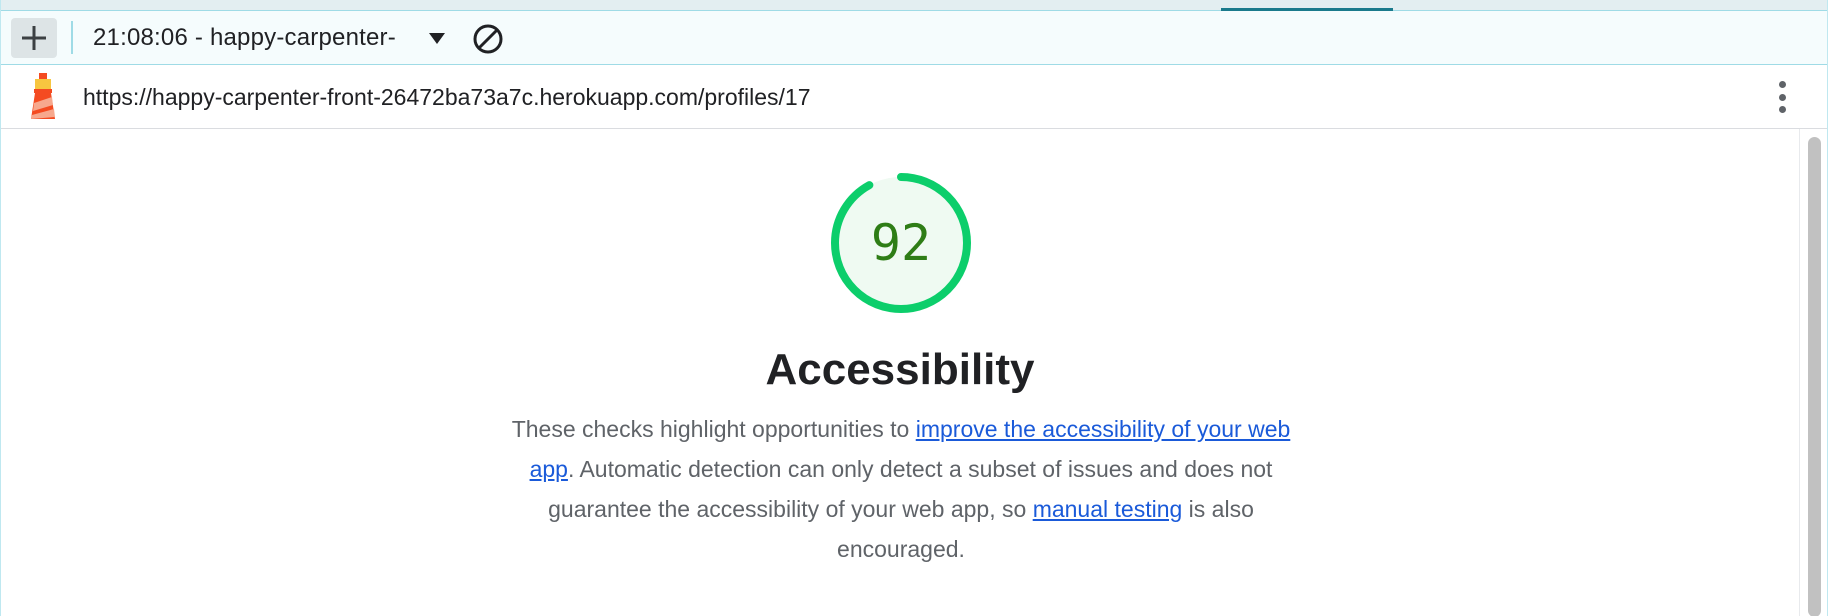 The width and height of the screenshot is (1828, 616). Describe the element at coordinates (901, 243) in the screenshot. I see `score-value: 92` at that location.